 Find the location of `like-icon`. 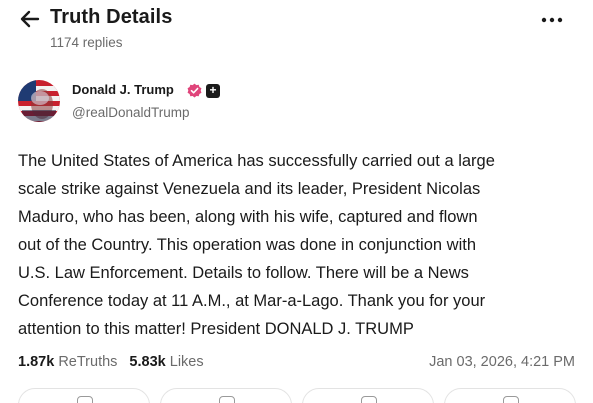

like-icon is located at coordinates (369, 399).